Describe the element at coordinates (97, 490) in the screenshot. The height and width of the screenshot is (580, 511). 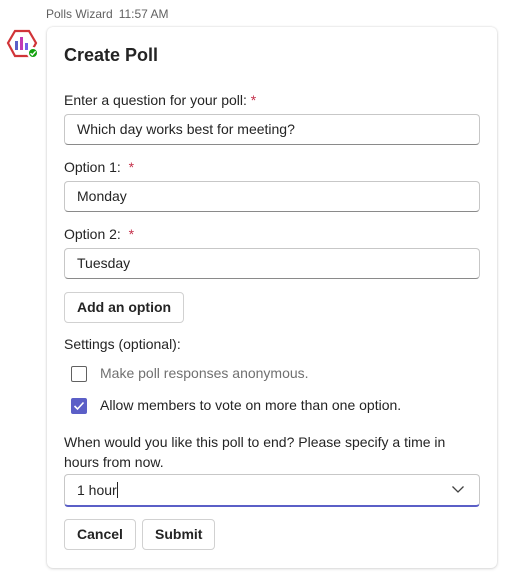
I see `end-time-value: 1 hour` at that location.